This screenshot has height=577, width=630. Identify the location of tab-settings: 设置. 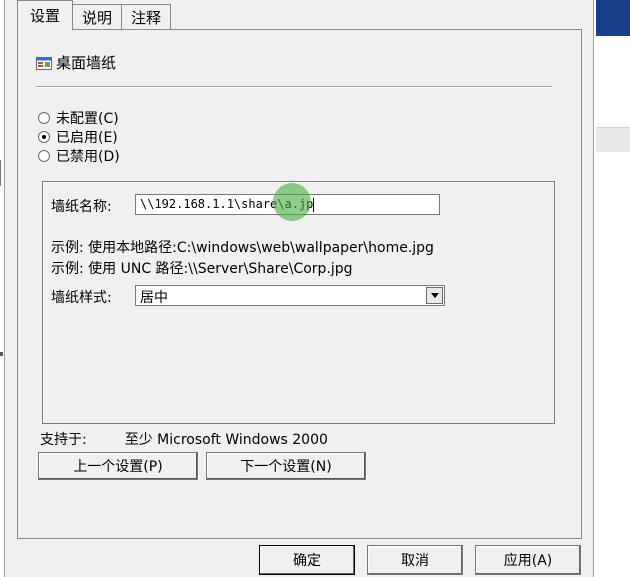
(45, 15).